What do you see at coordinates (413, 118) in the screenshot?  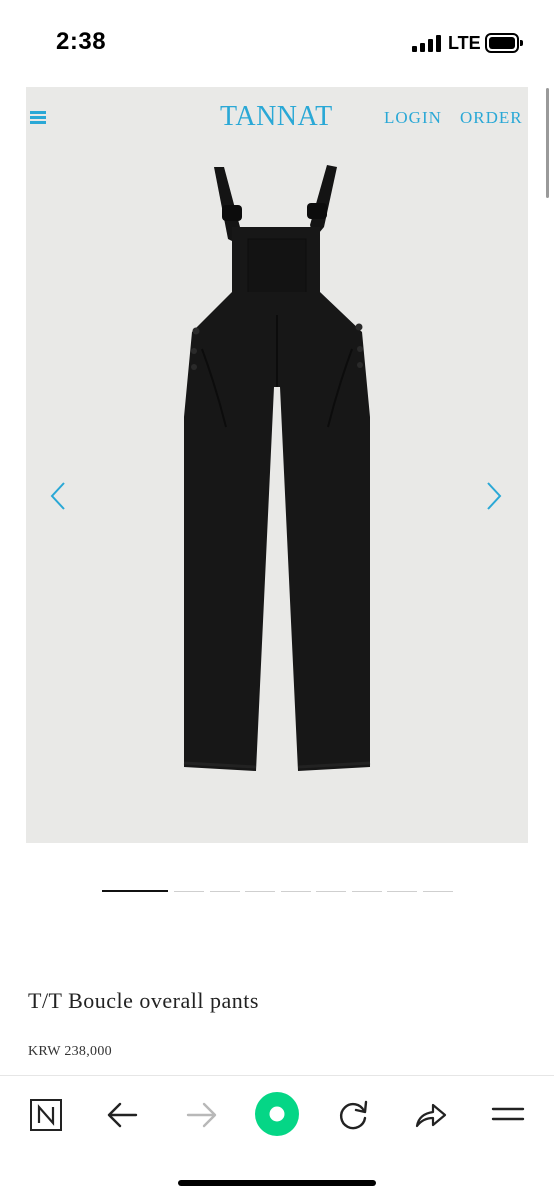 I see `login-link: LOGIN` at bounding box center [413, 118].